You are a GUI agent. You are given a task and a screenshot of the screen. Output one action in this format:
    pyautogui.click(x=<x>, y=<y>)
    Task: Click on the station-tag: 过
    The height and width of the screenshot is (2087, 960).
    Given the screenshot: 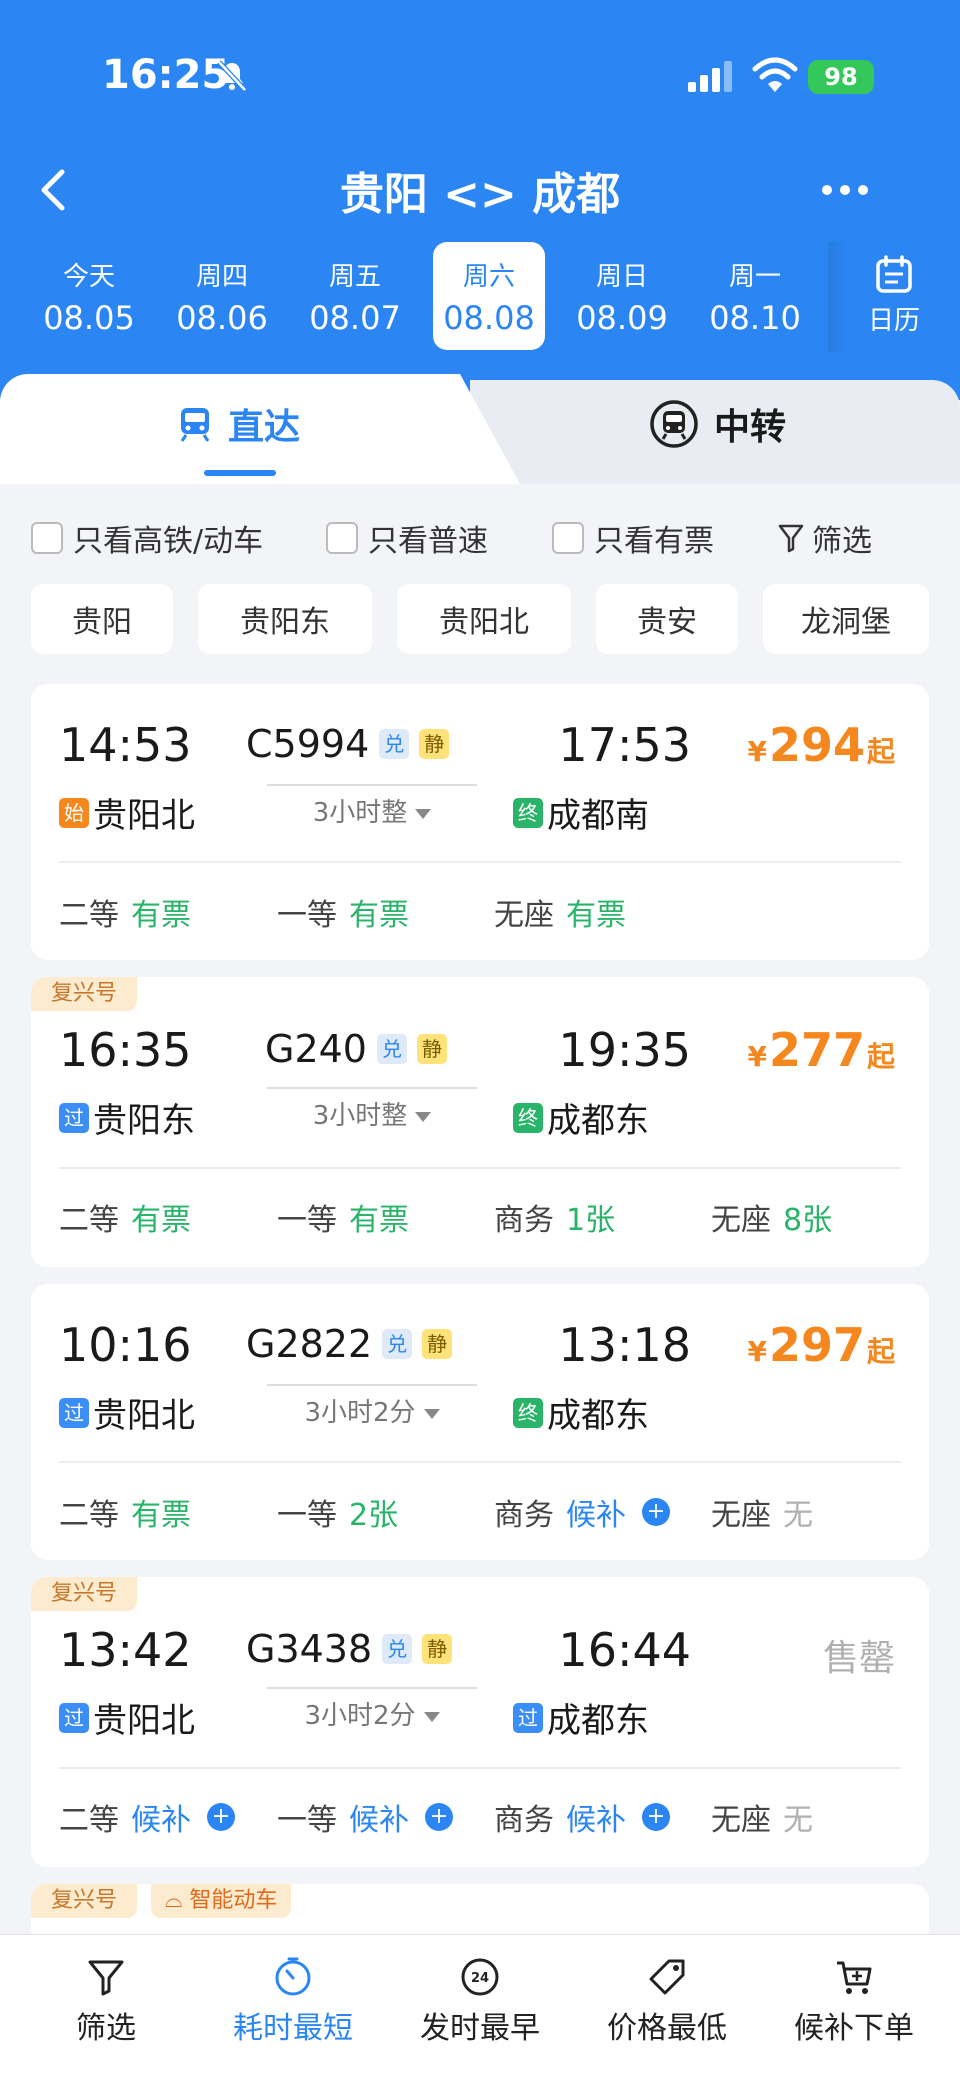 What is the action you would take?
    pyautogui.click(x=74, y=1717)
    